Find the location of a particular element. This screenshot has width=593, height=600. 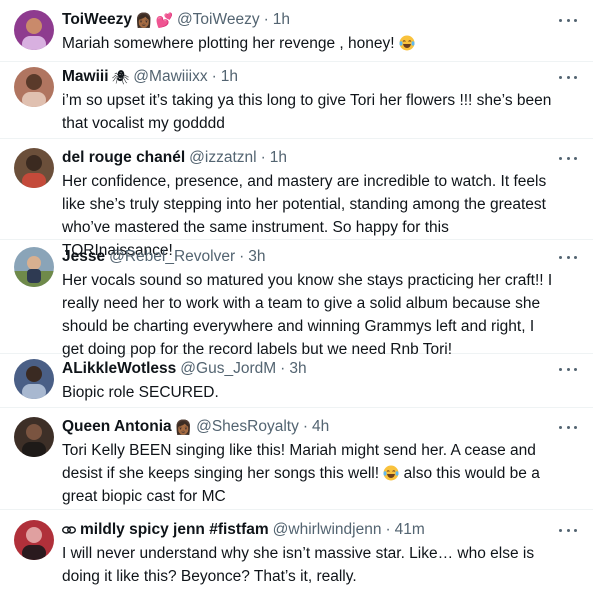

handle: @izzatznl is located at coordinates (222, 158).